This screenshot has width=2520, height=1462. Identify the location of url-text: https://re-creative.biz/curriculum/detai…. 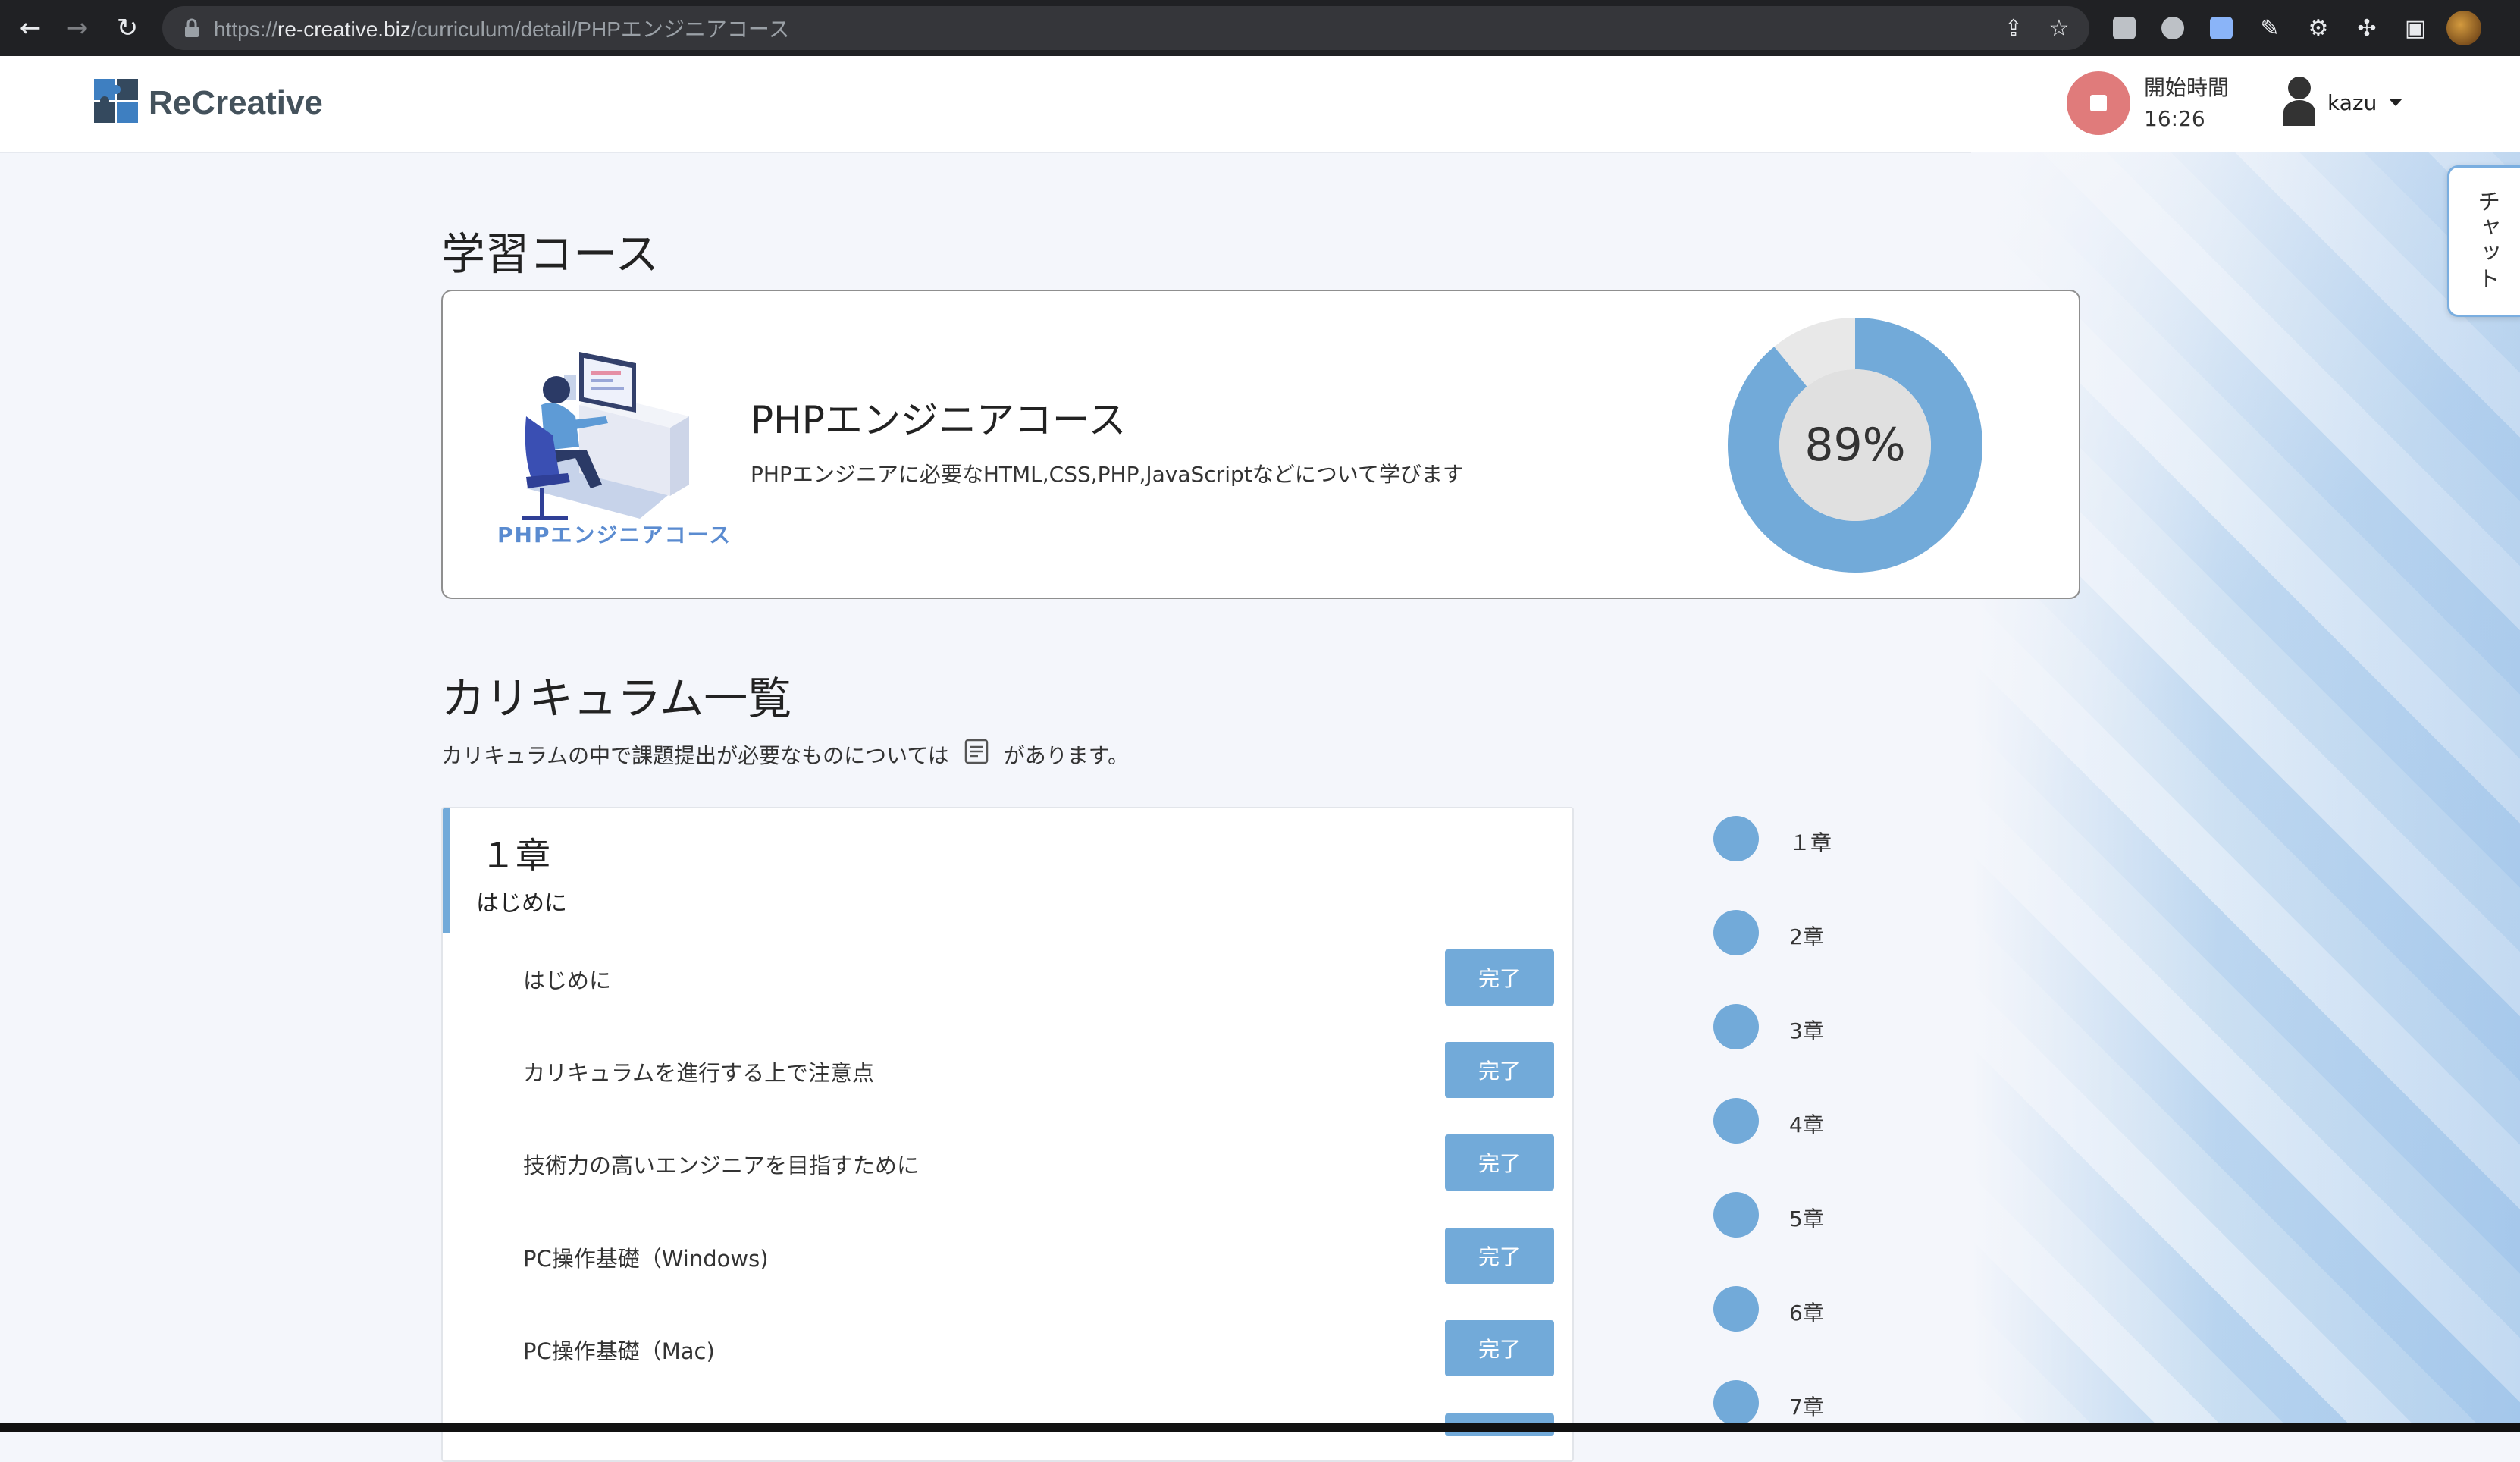
(501, 28).